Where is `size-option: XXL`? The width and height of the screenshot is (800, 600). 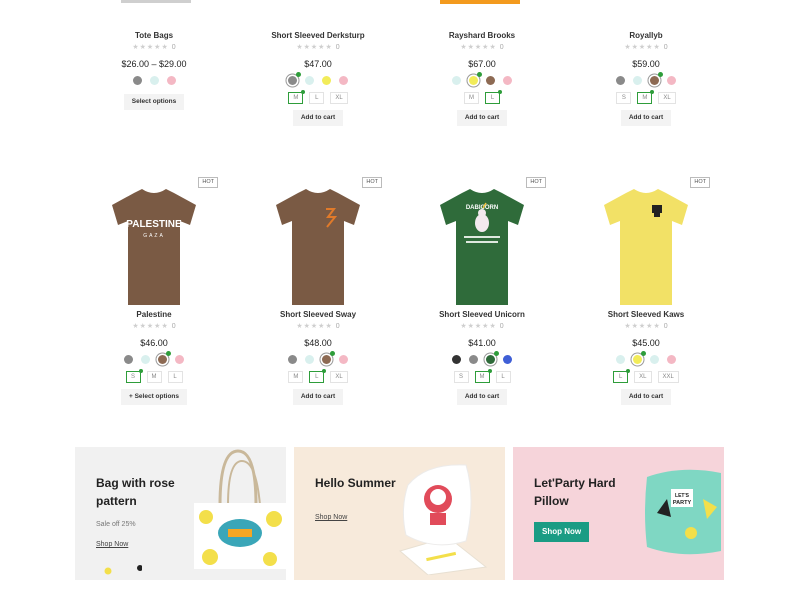
size-option: XXL is located at coordinates (668, 377).